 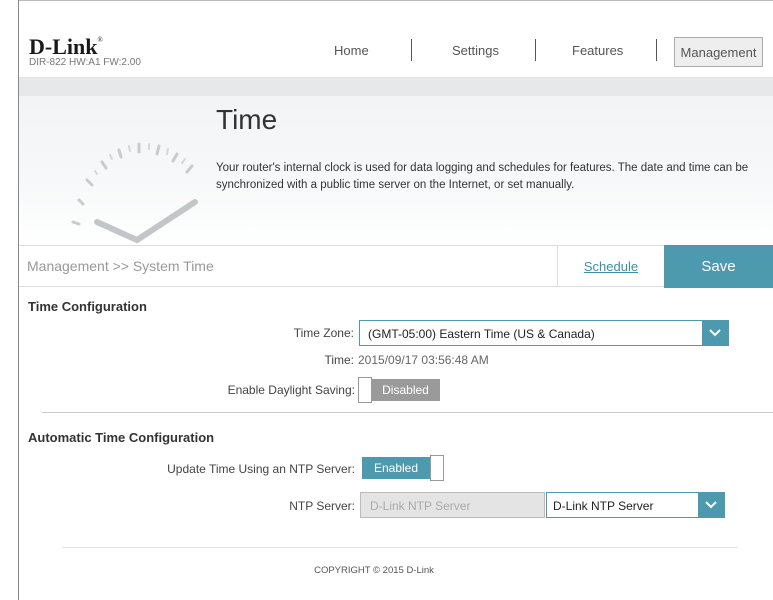 I want to click on section-title-time-config: Time Configuration, so click(x=87, y=306).